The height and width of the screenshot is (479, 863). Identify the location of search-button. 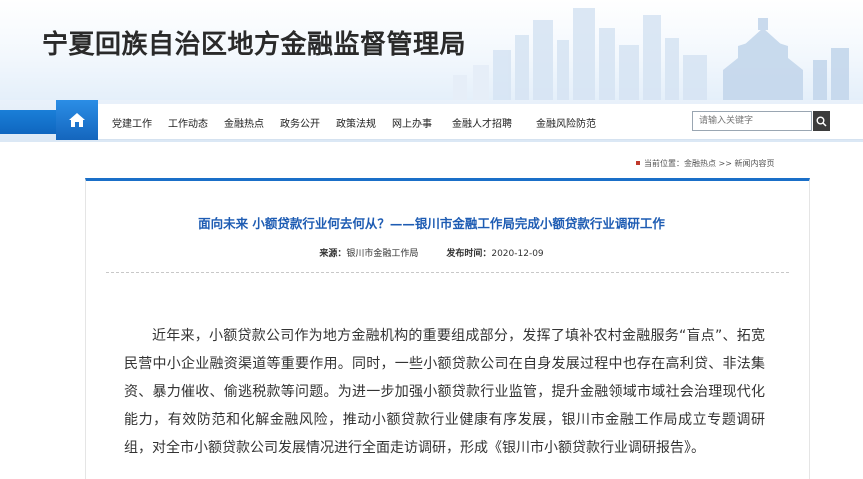
(821, 121).